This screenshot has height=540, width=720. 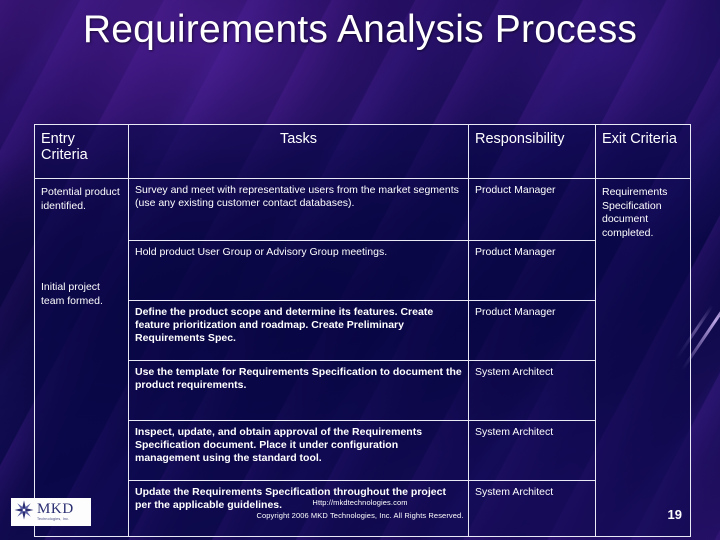 What do you see at coordinates (643, 151) in the screenshot?
I see `column-header-exit-criteria: Exit Criteria` at bounding box center [643, 151].